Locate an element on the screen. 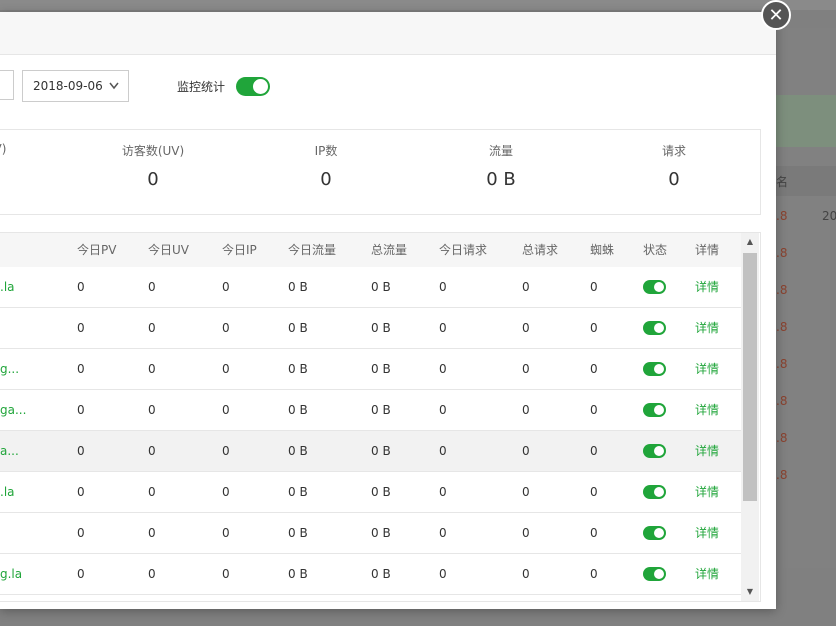 Image resolution: width=836 pixels, height=626 pixels. close-icon: ✕ is located at coordinates (776, 15).